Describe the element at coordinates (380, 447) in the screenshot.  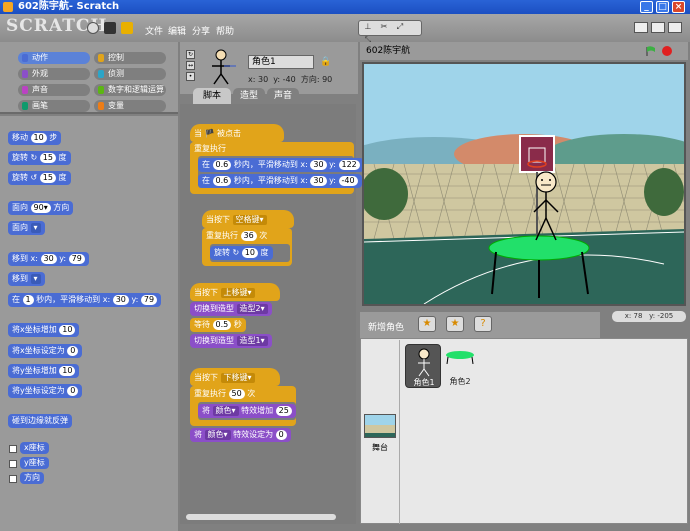
I see `stage-label: 舞台` at that location.